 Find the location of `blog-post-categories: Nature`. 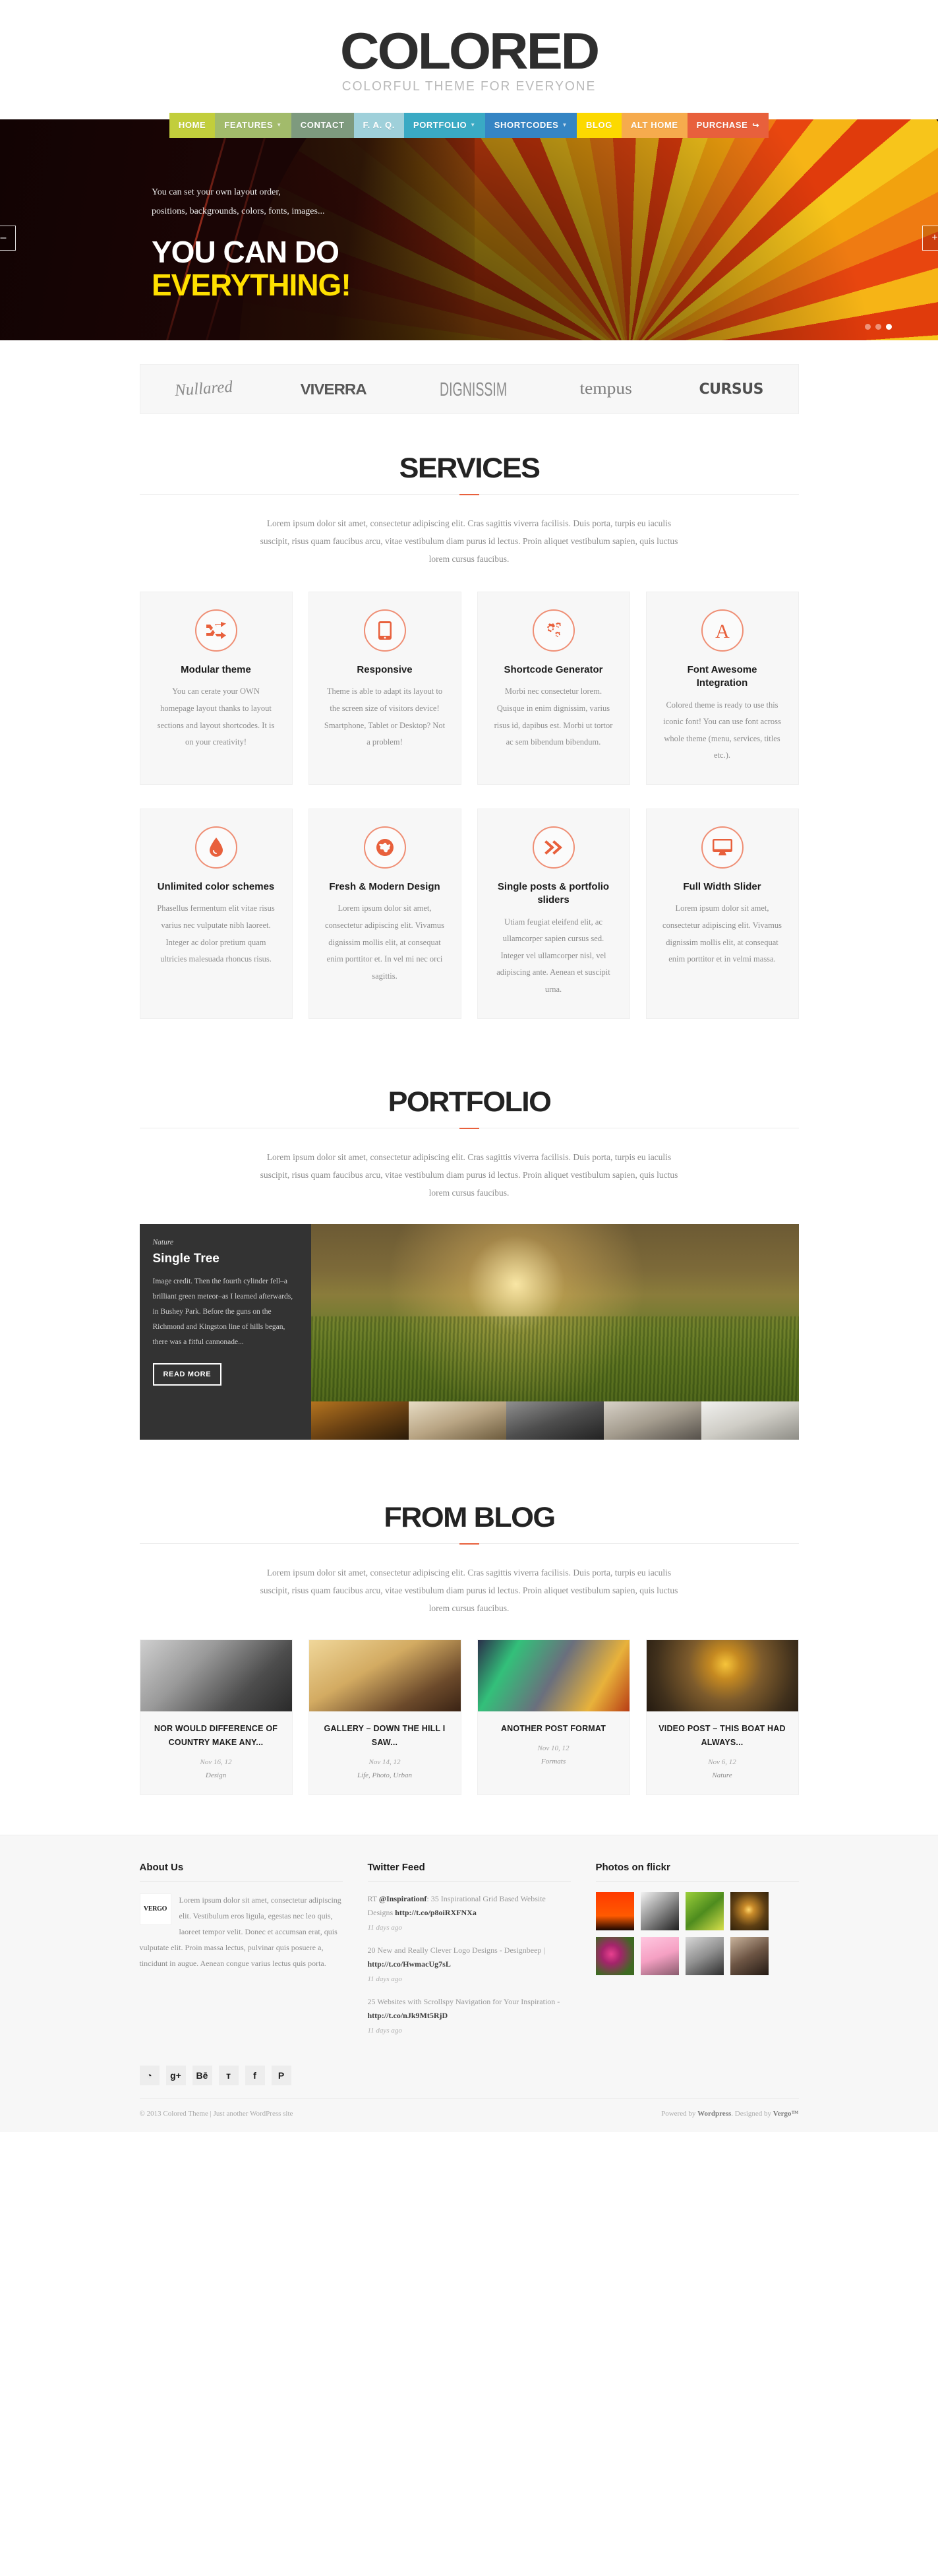

blog-post-categories: Nature is located at coordinates (722, 1776).